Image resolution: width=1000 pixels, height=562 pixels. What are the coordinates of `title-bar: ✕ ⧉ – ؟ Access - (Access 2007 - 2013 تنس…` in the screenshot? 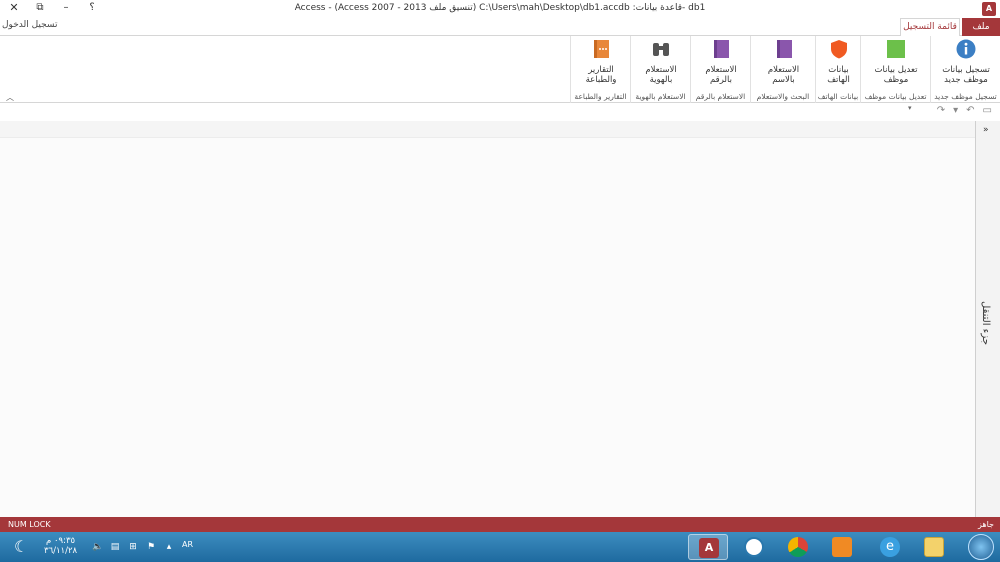 It's located at (500, 9).